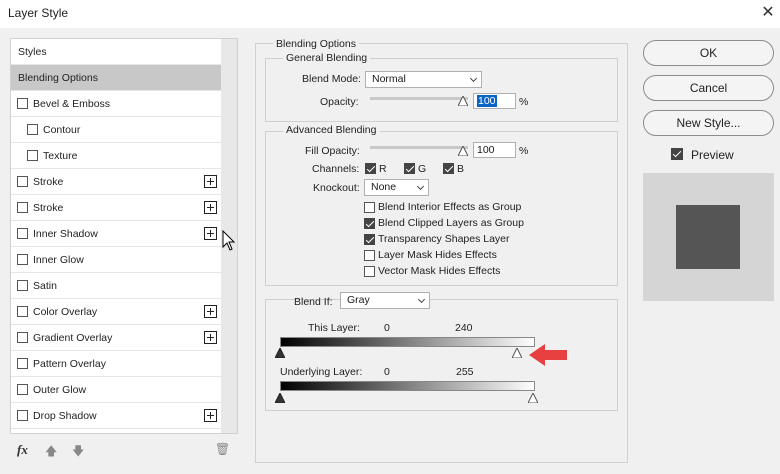 The width and height of the screenshot is (780, 474). I want to click on style-item-outer-glow: Outer Glow, so click(116, 390).